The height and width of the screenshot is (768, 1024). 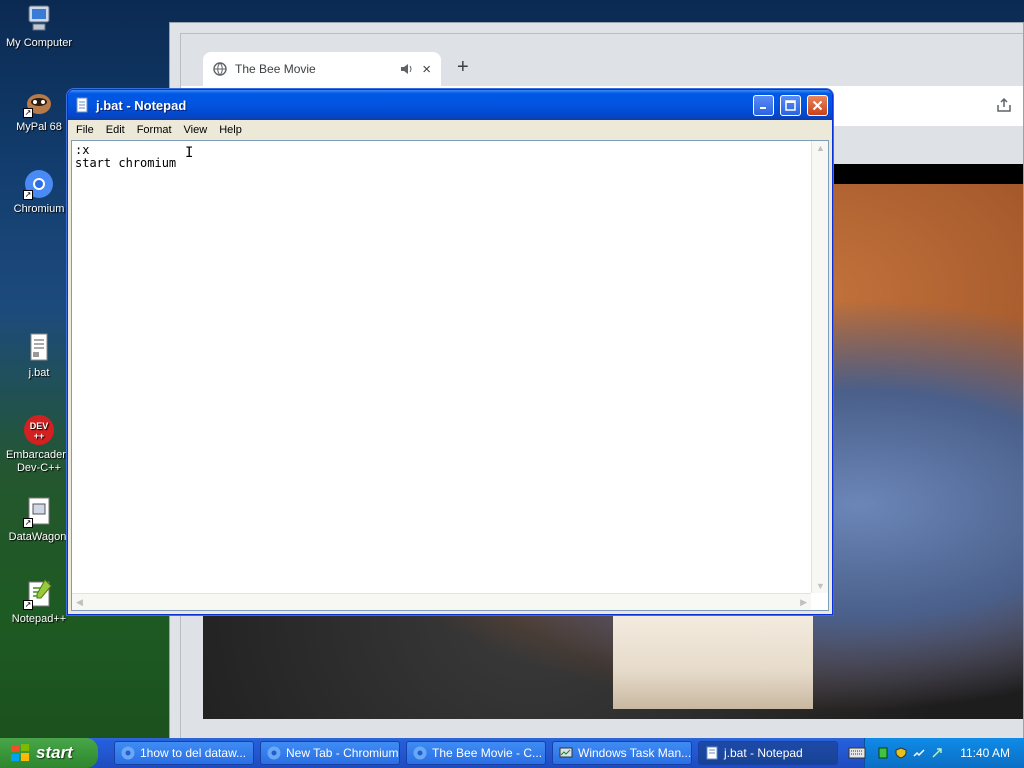 What do you see at coordinates (566, 752) in the screenshot?
I see `task-manager-icon` at bounding box center [566, 752].